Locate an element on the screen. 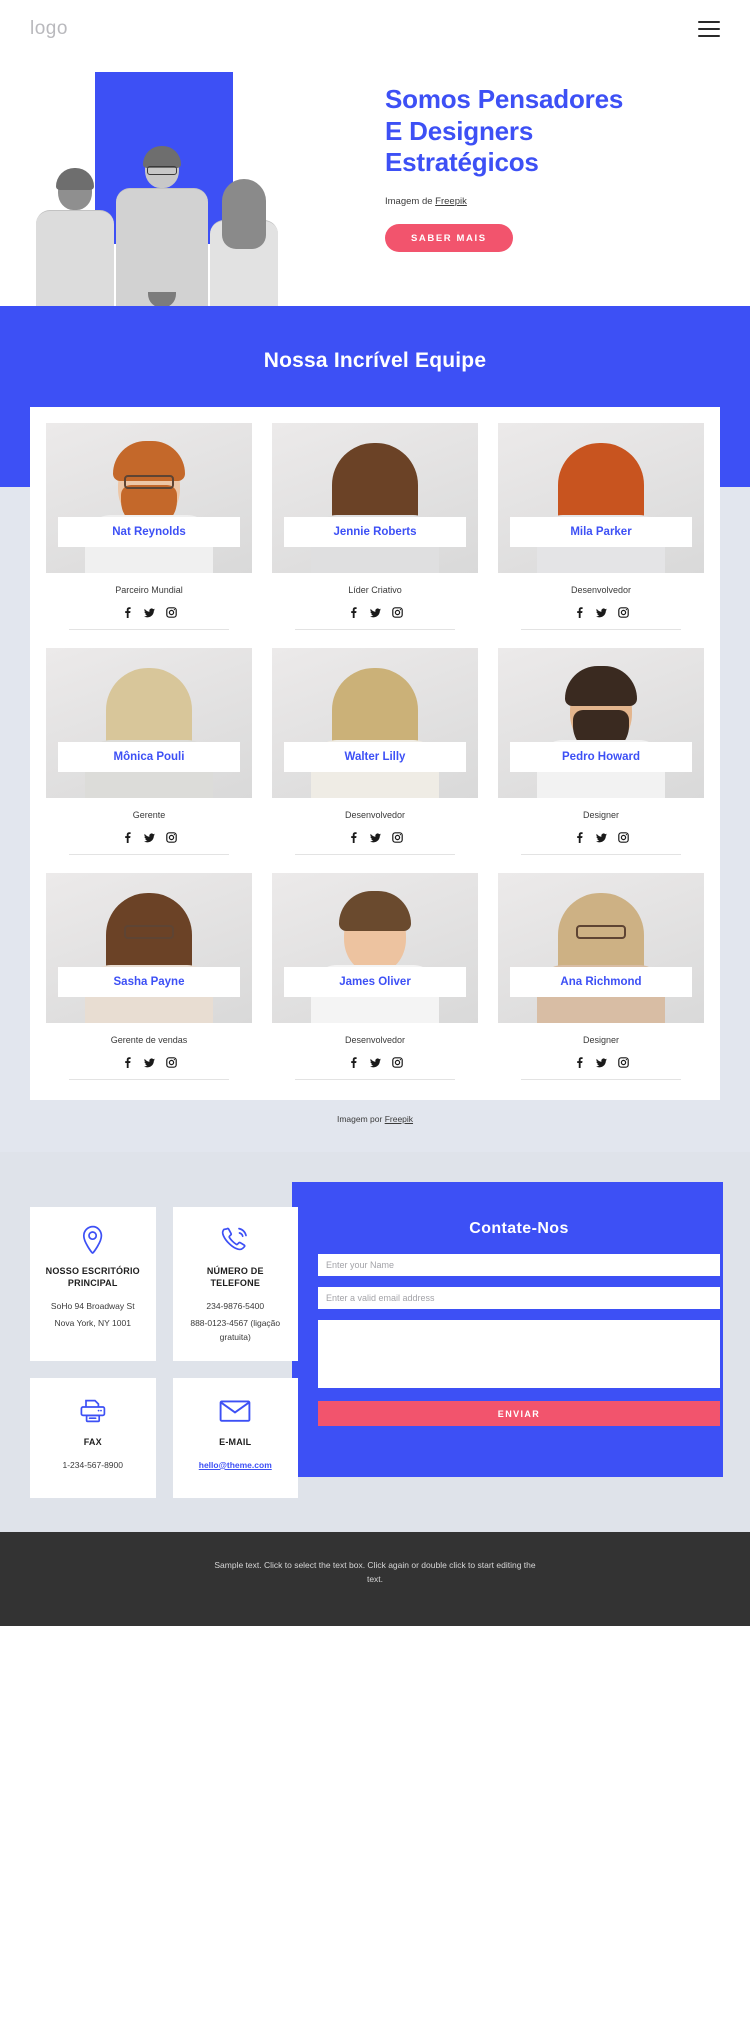  member-role: Desenvolvedor is located at coordinates (375, 815).